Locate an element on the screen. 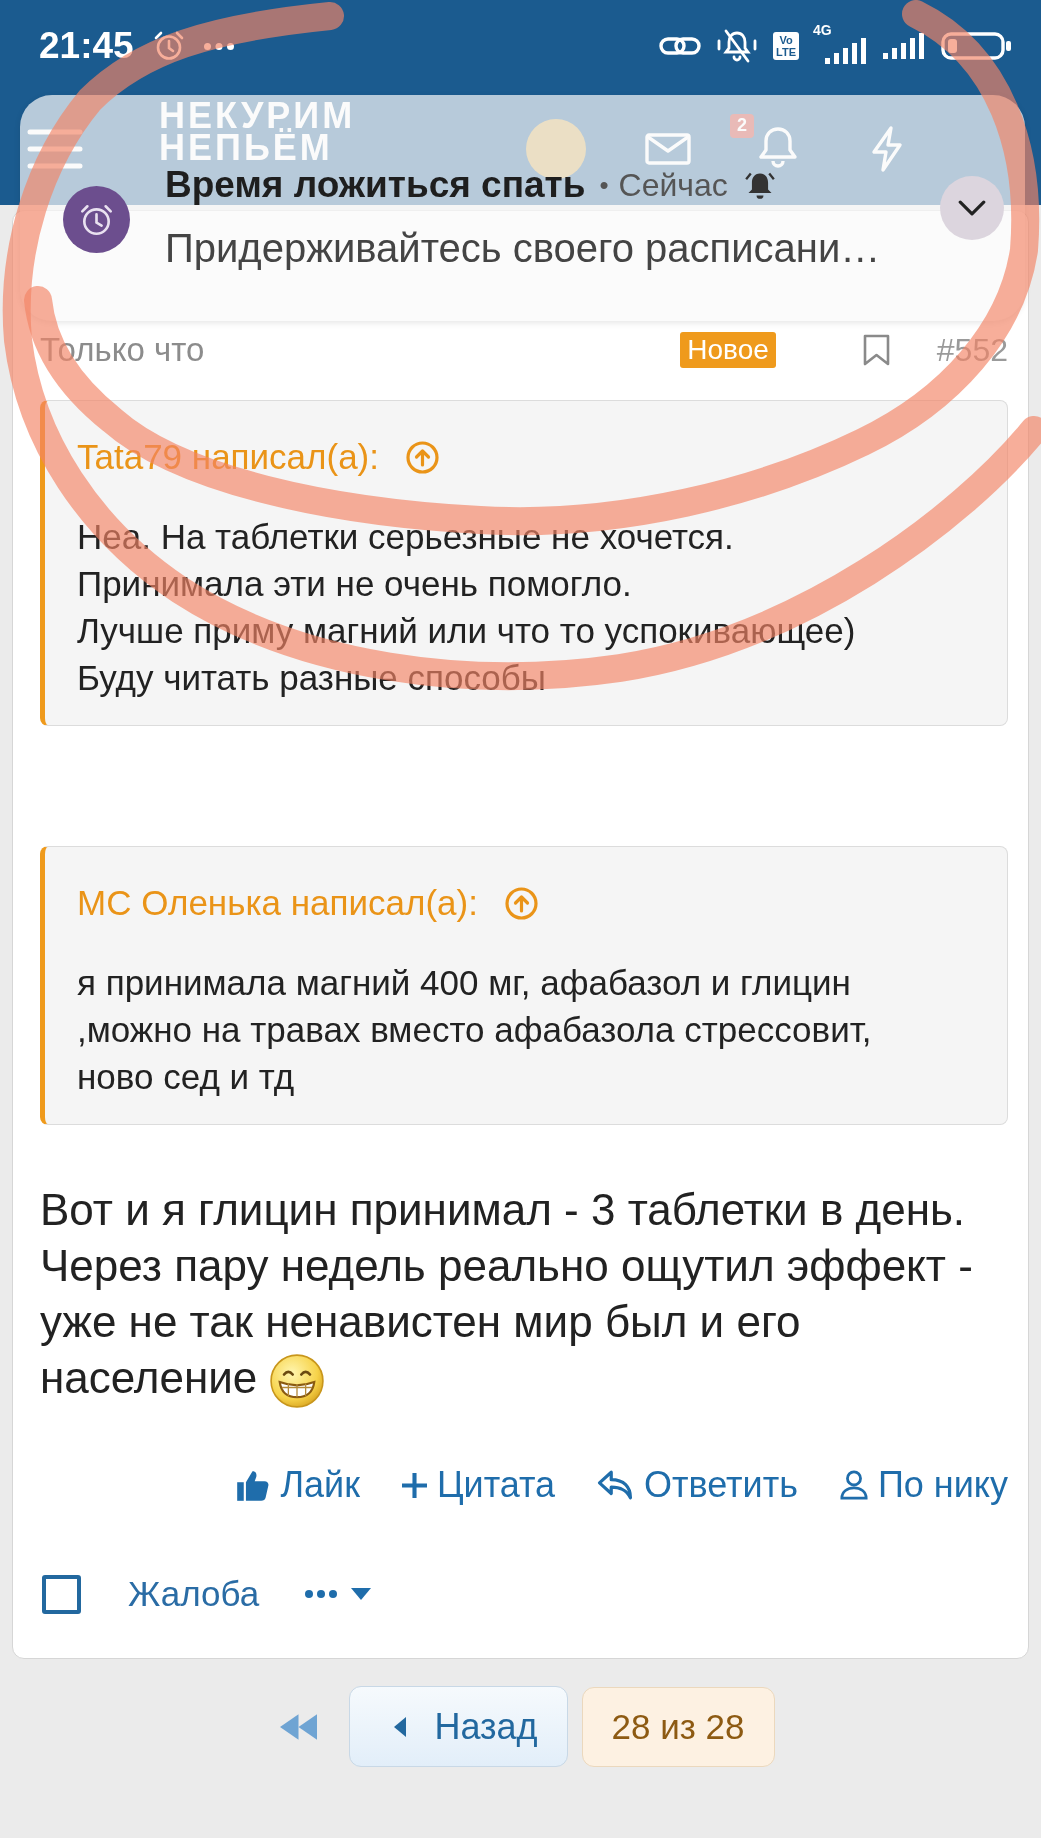 The width and height of the screenshot is (1041, 1838). report-link: Жалоба is located at coordinates (194, 1594).